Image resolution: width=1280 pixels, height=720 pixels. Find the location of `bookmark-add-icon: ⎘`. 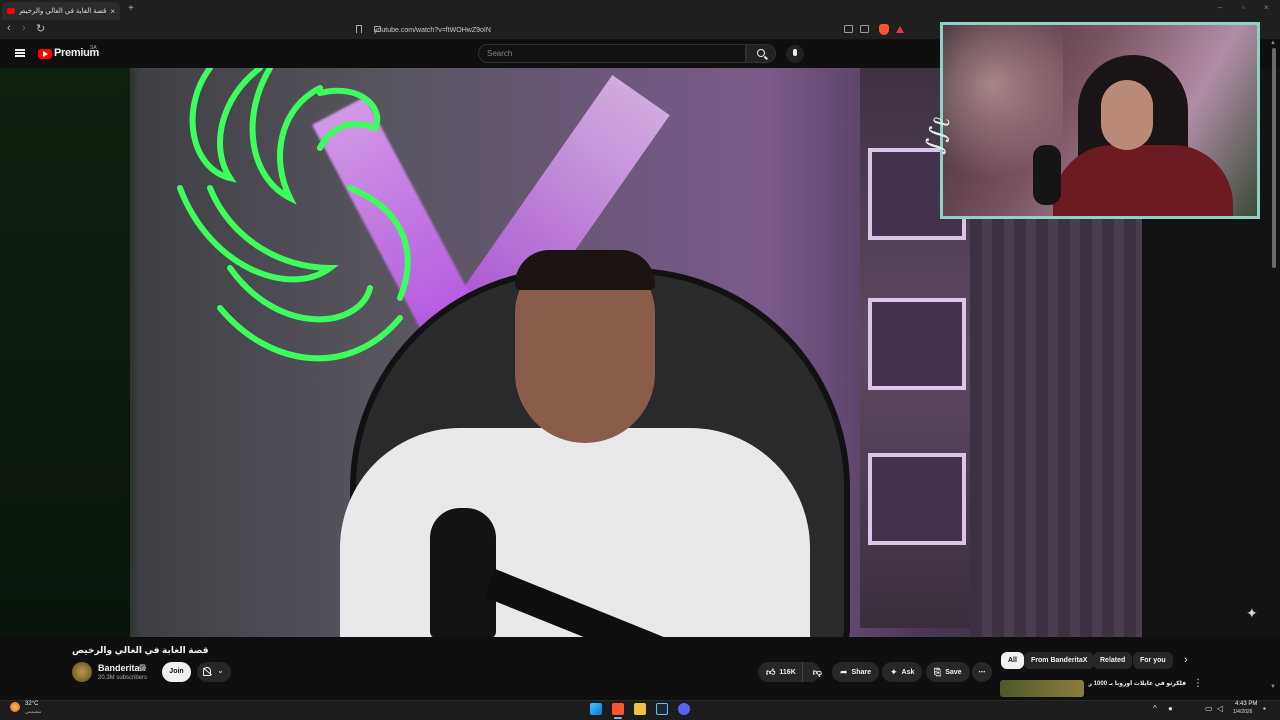

bookmark-add-icon: ⎘ is located at coordinates (938, 671).